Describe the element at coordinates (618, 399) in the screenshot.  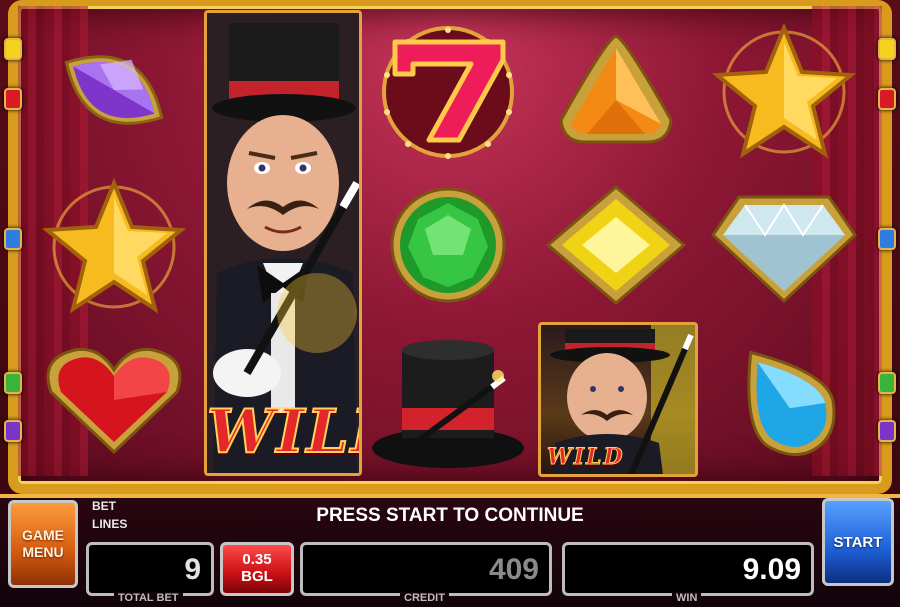
I see `magician-wild: WILD` at that location.